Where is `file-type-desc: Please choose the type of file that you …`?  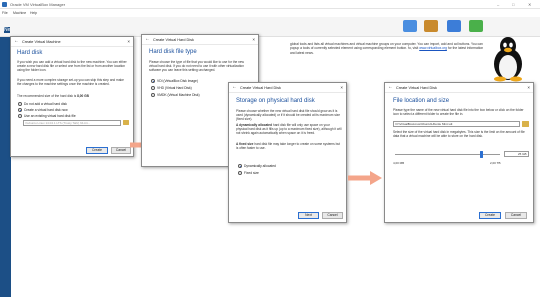
file-type-desc: Please choose the type of file that you … is located at coordinates (196, 66).